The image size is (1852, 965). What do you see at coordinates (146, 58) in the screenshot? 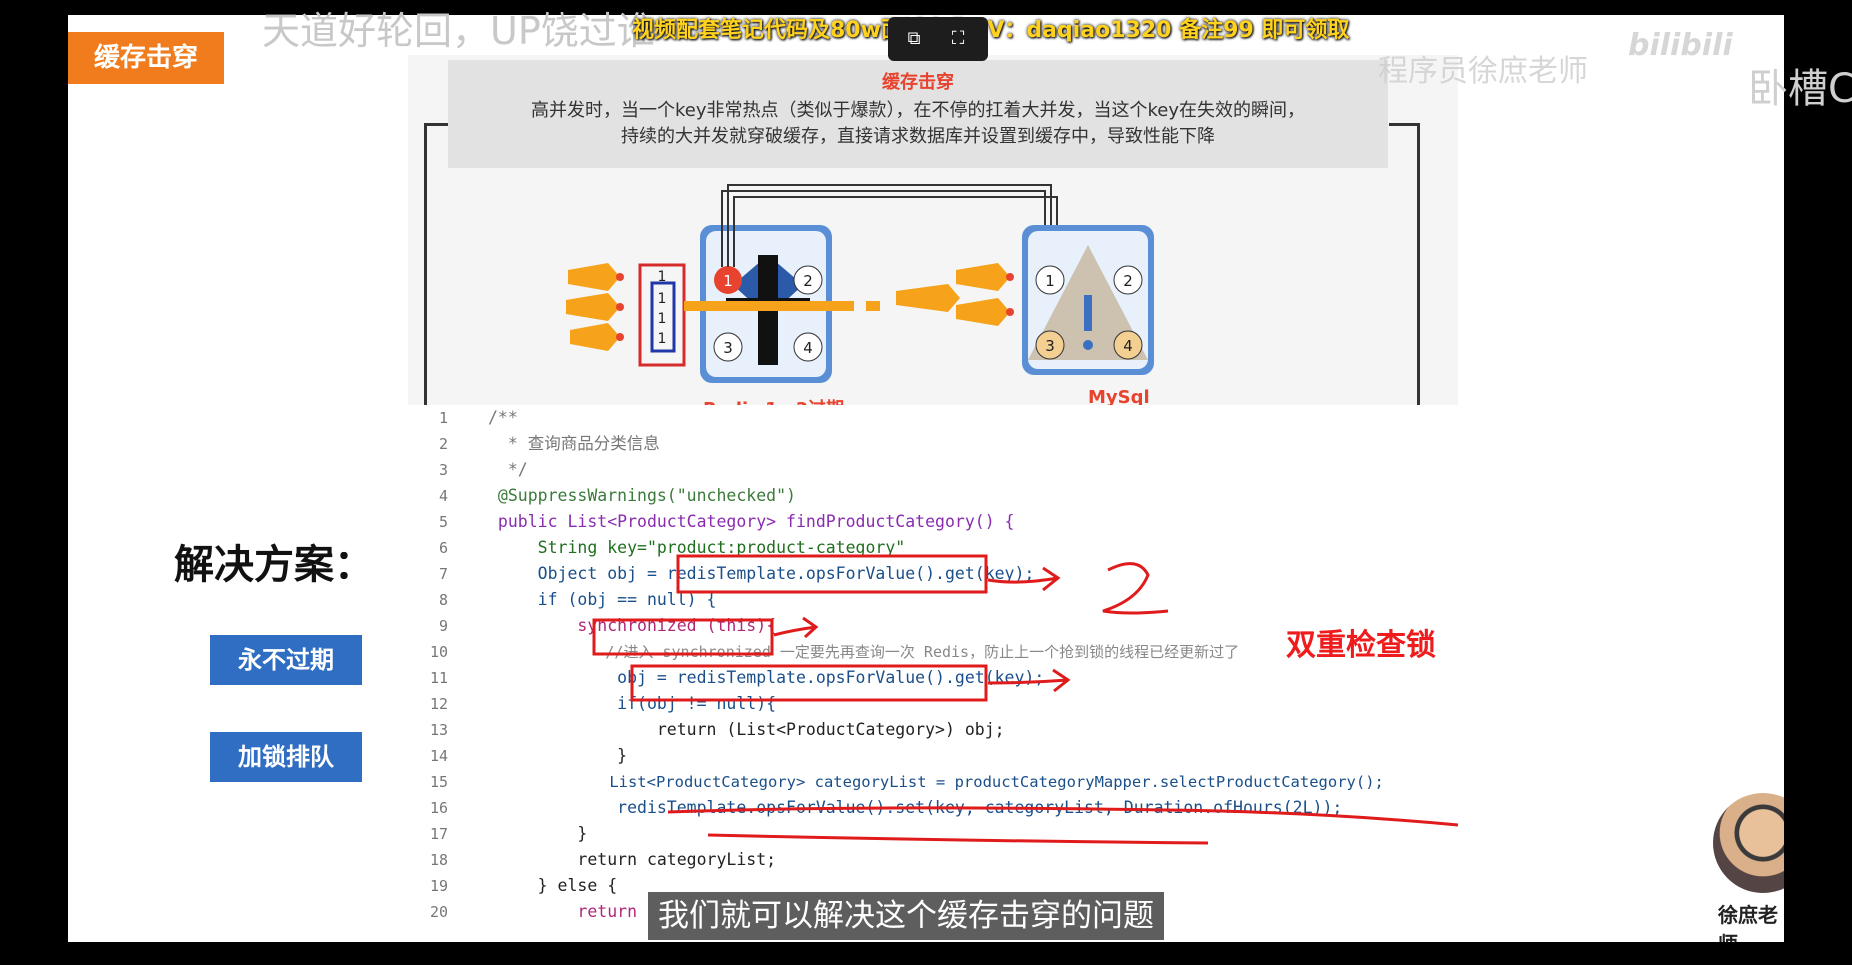
I see `slide-title-box: 缓存击穿` at bounding box center [146, 58].